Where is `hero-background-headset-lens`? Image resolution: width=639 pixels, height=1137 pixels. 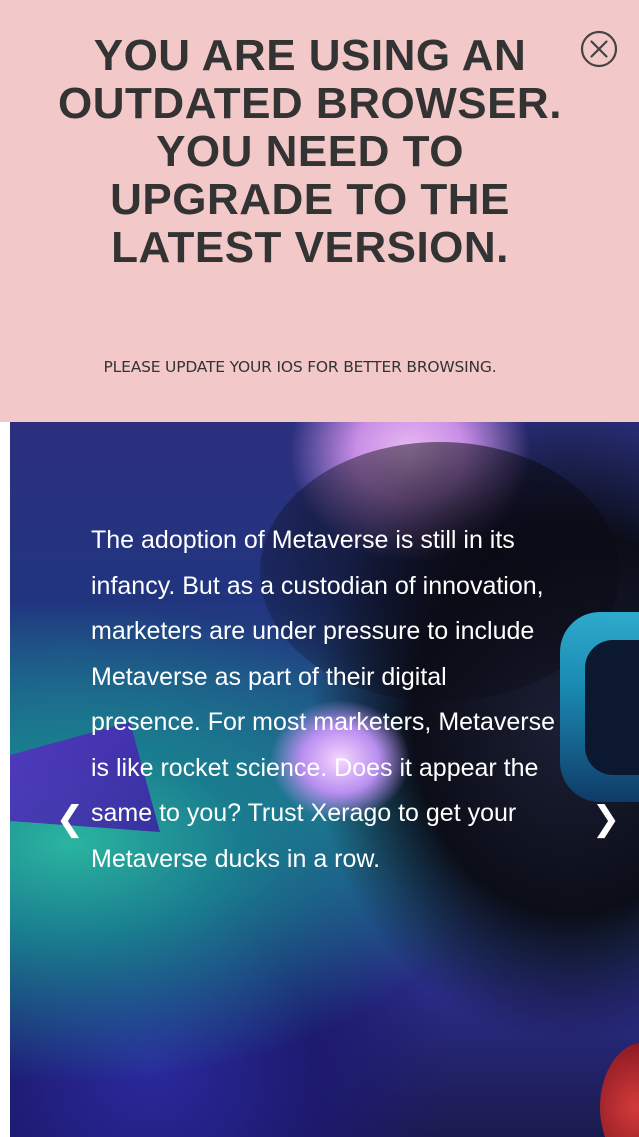 hero-background-headset-lens is located at coordinates (612, 707).